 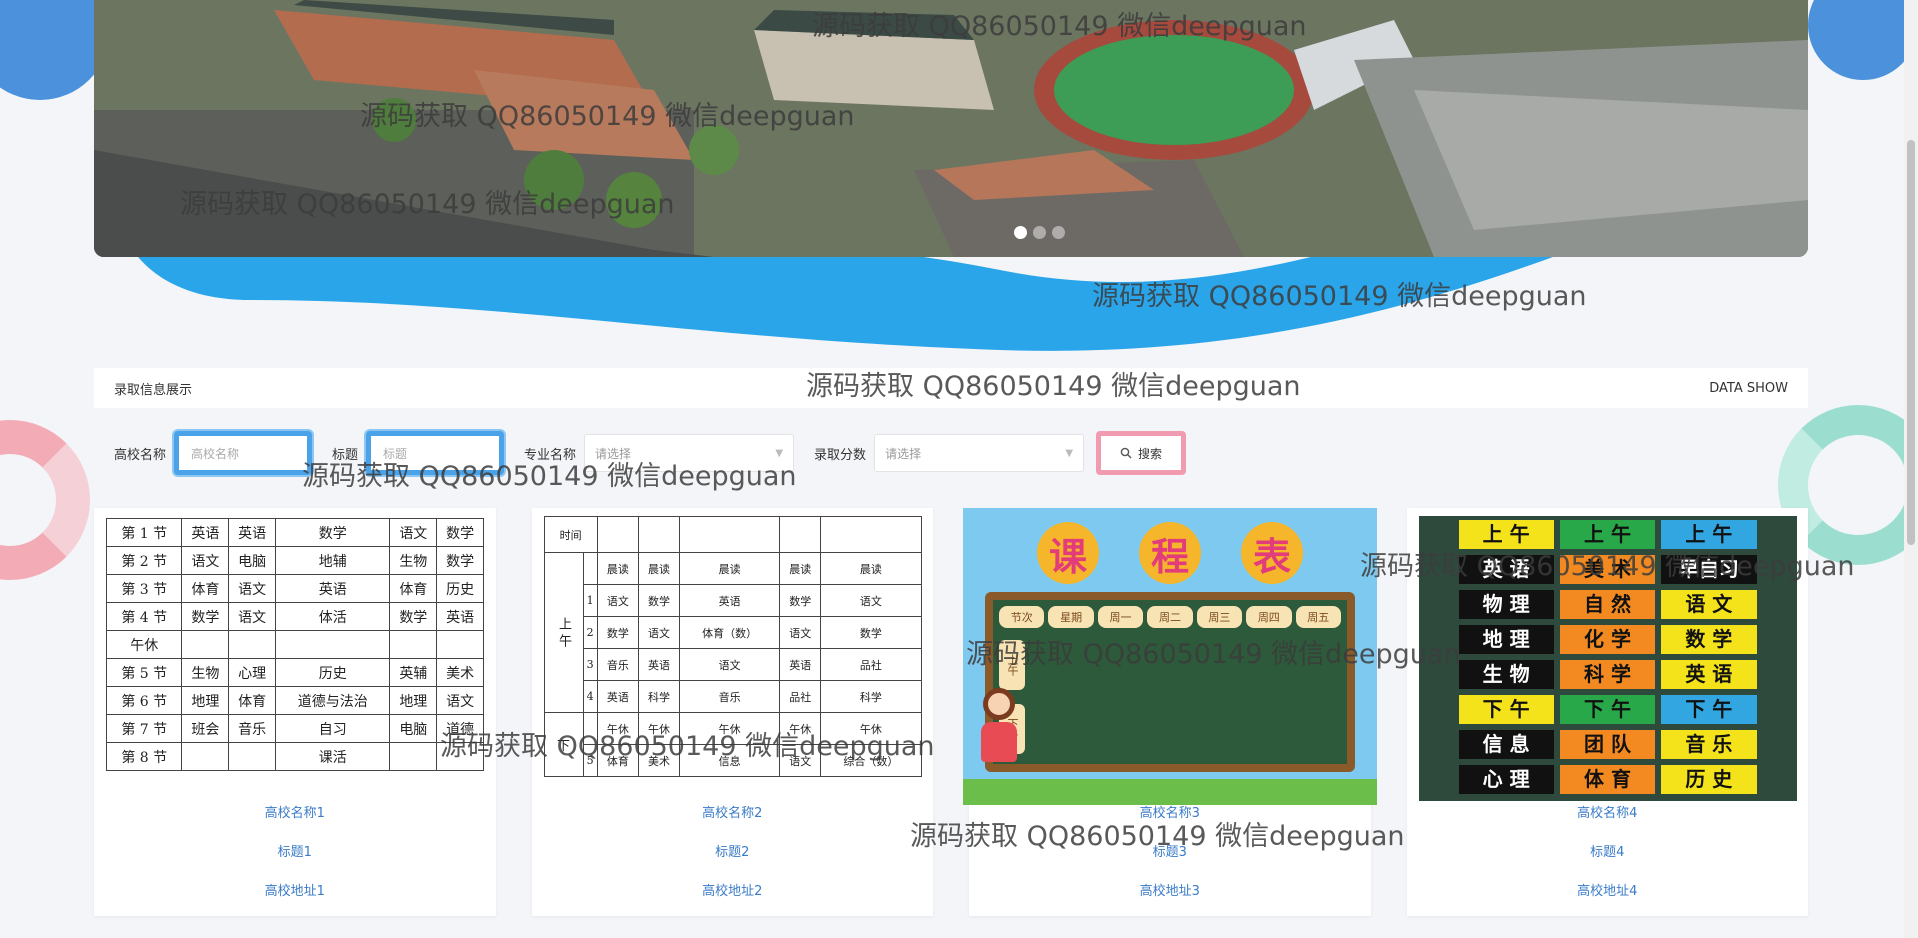 I want to click on cartoon-girl-illustration, so click(x=999, y=728).